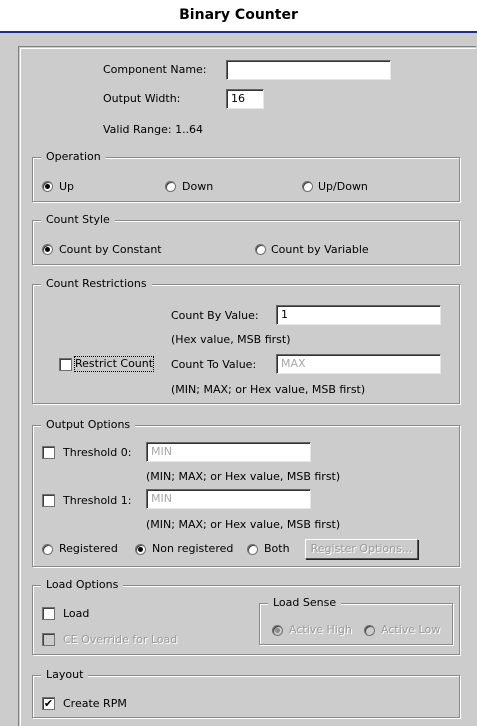 The height and width of the screenshot is (726, 477). I want to click on layout-legend: Layout, so click(65, 675).